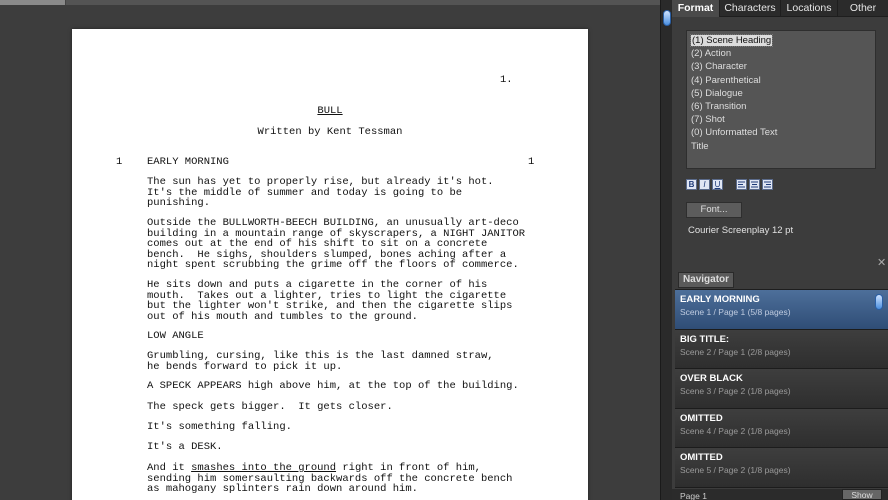  What do you see at coordinates (704, 184) in the screenshot?
I see `italic-button: I` at bounding box center [704, 184].